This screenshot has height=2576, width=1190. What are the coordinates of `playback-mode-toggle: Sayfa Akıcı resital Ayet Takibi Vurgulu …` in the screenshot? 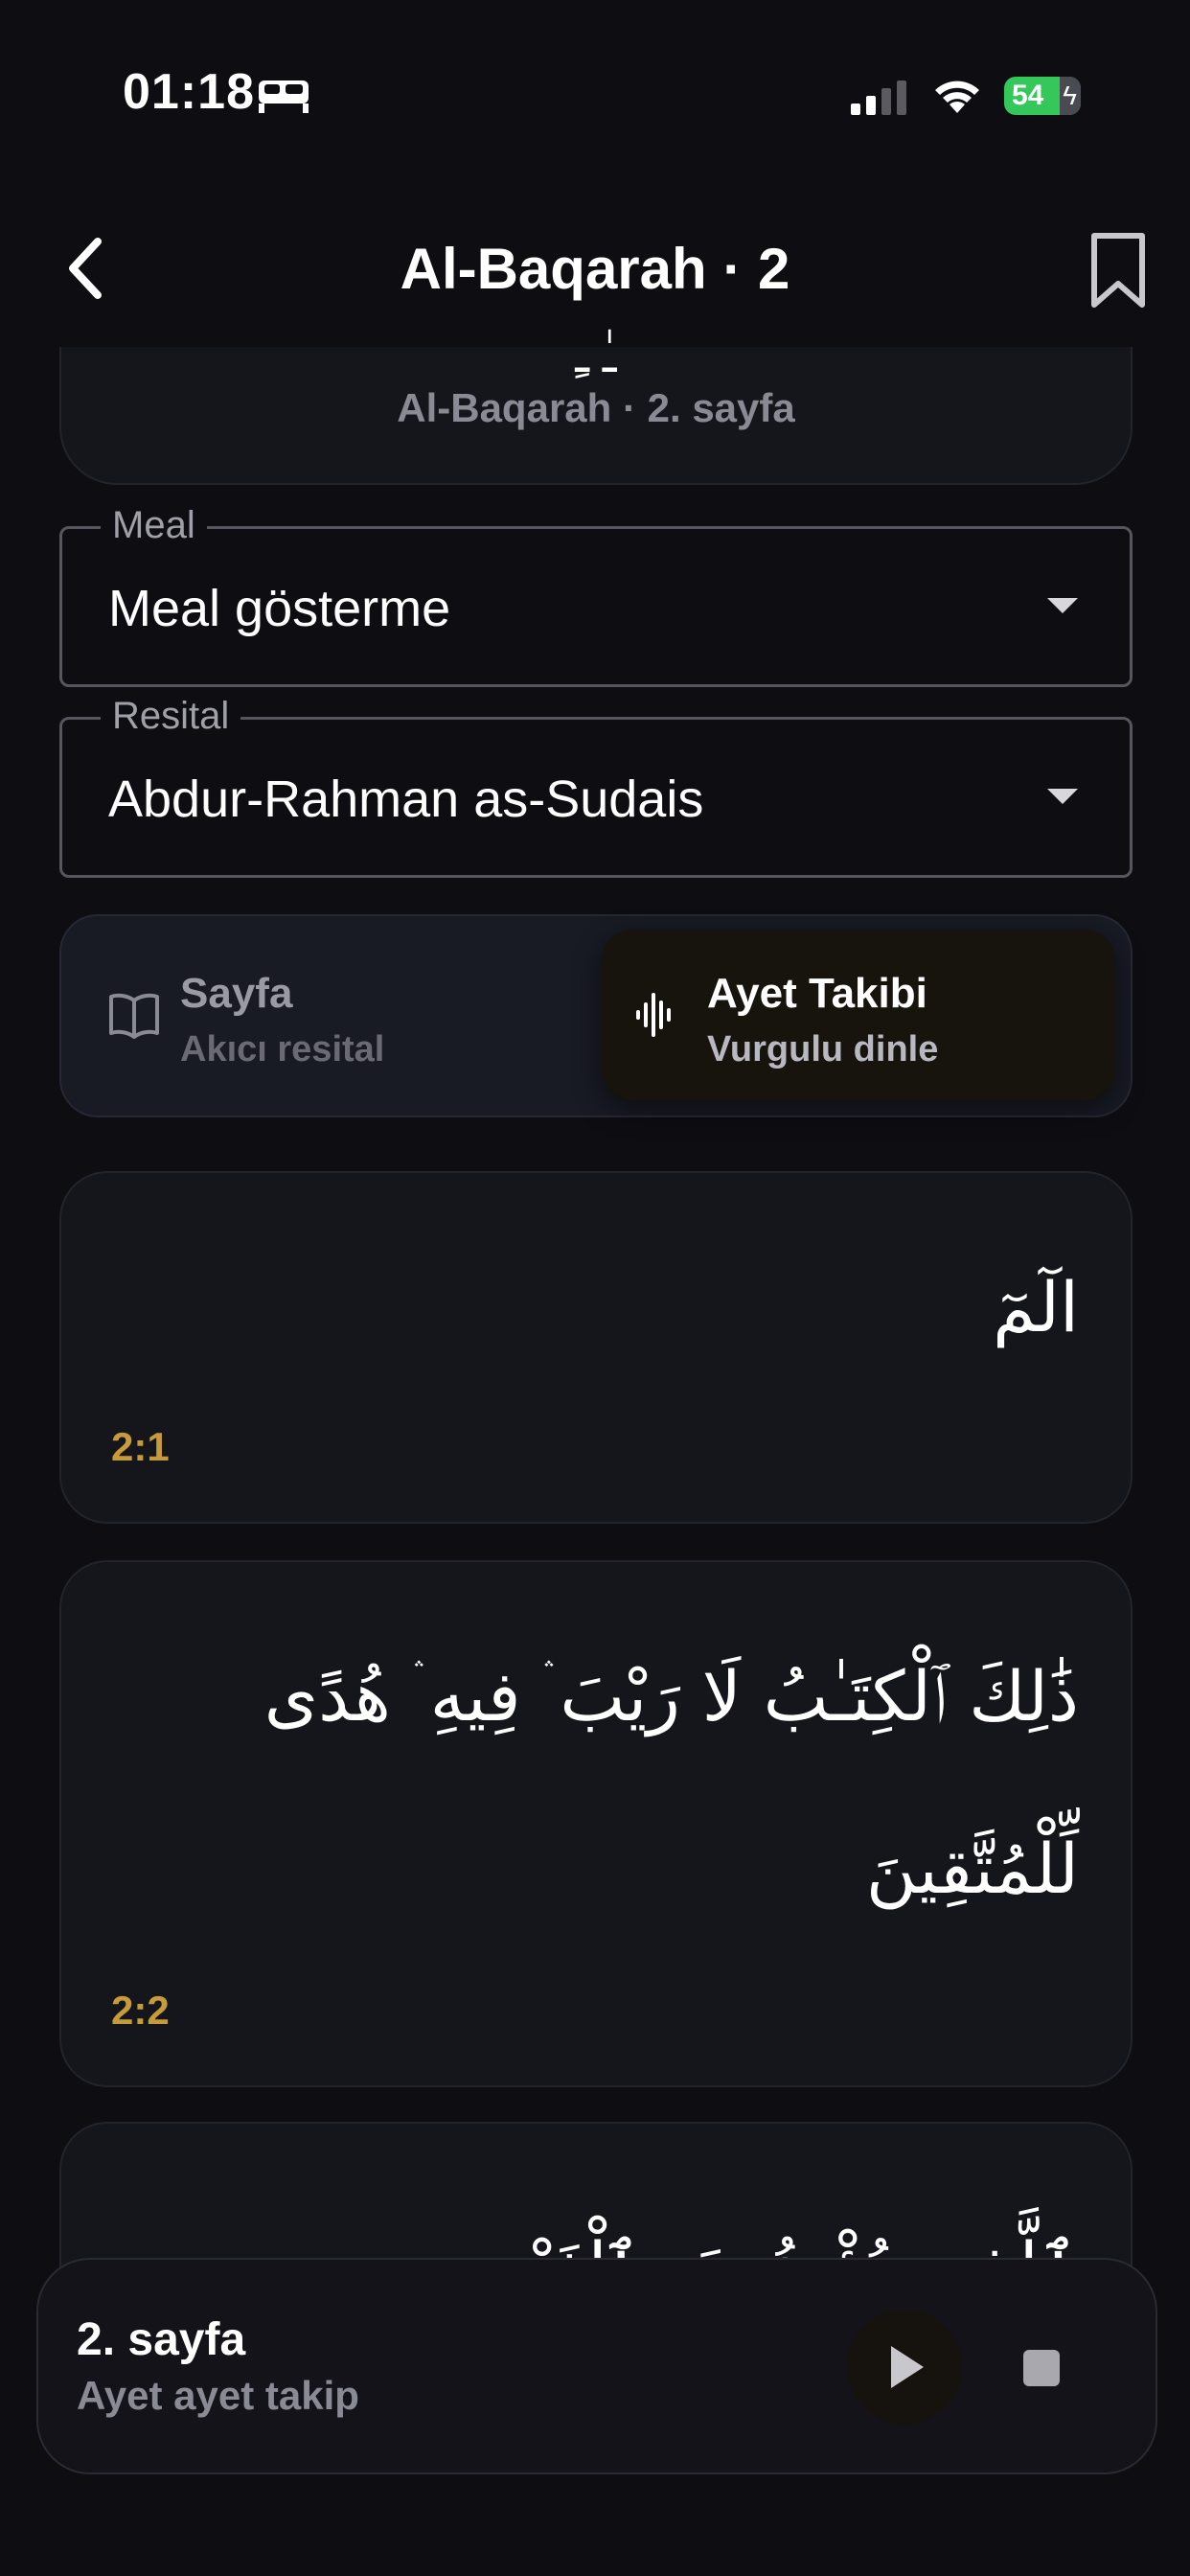 It's located at (596, 1016).